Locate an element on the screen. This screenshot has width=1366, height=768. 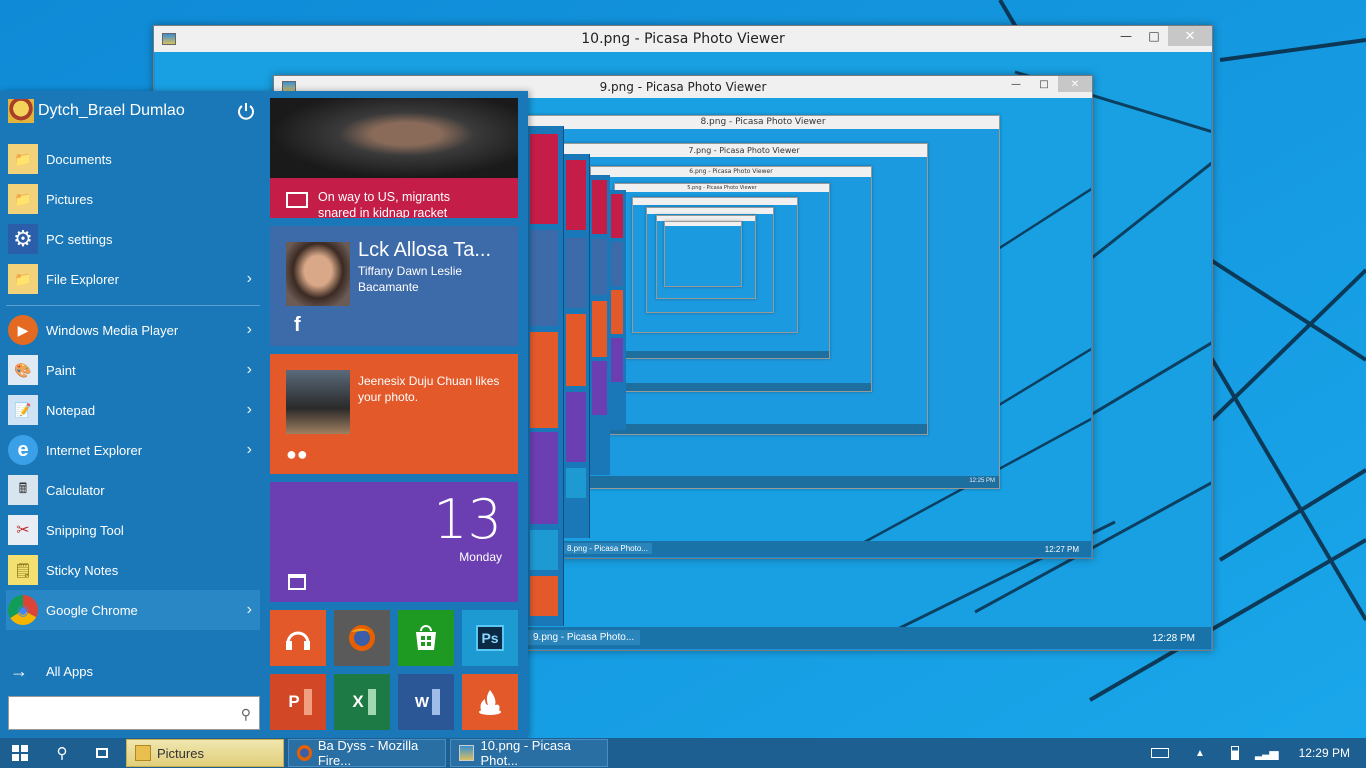
user-name: Dytch_Brael Dumlao is located at coordinates (111, 110).